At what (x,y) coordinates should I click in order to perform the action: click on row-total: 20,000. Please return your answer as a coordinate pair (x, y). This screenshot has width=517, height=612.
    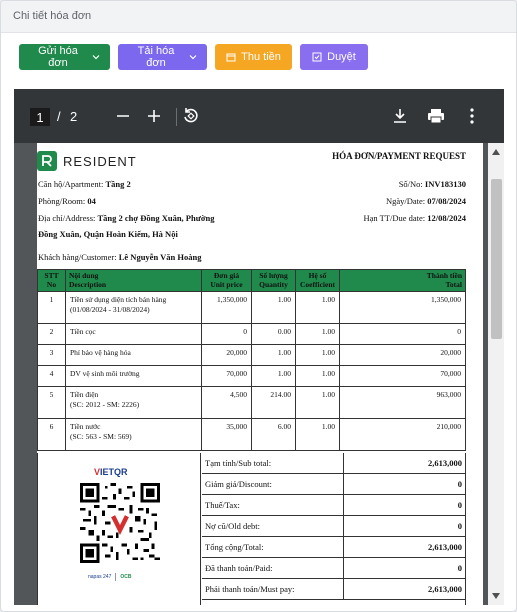
    Looking at the image, I should click on (402, 355).